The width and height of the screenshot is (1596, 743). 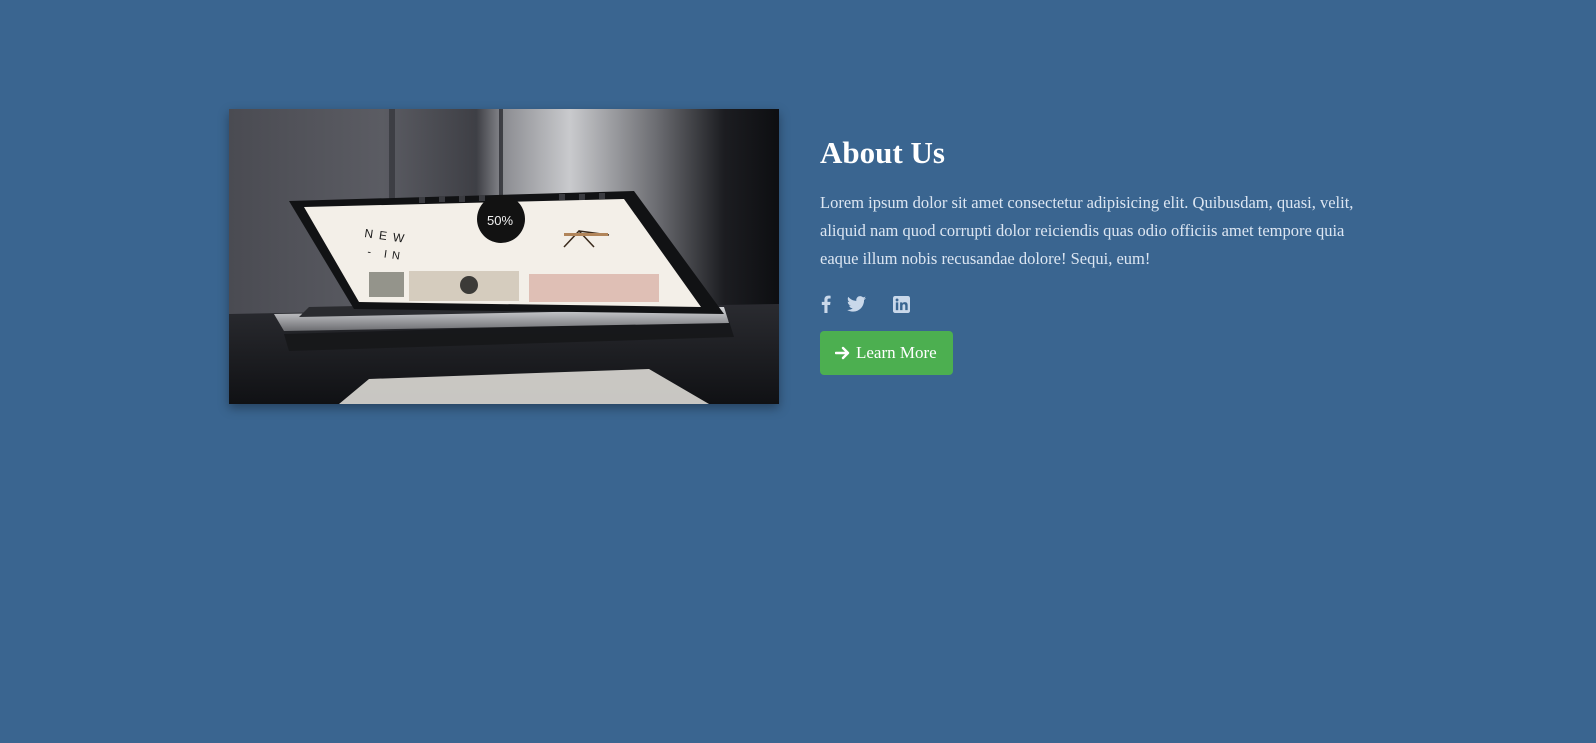 What do you see at coordinates (896, 352) in the screenshot?
I see `learn-more-label: Learn More` at bounding box center [896, 352].